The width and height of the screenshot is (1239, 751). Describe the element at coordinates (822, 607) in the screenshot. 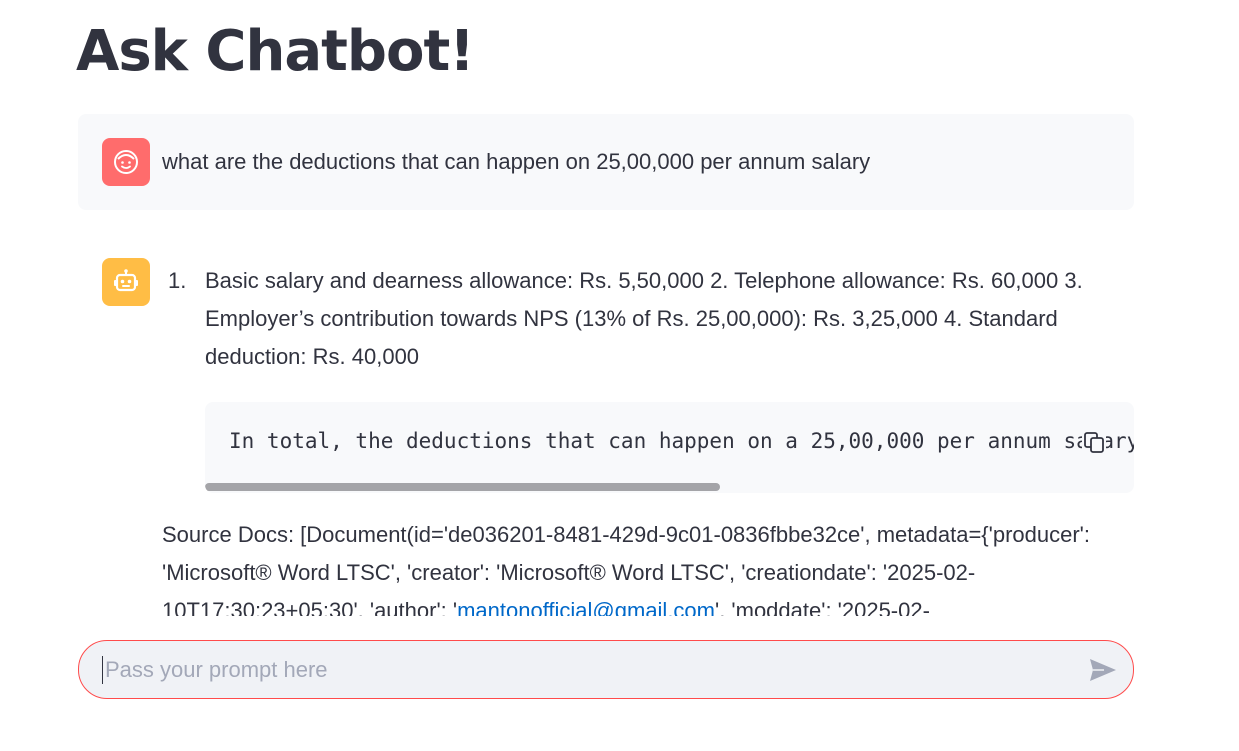

I see `source-docs-suffix: ', 'moddate': '2025-02-` at that location.